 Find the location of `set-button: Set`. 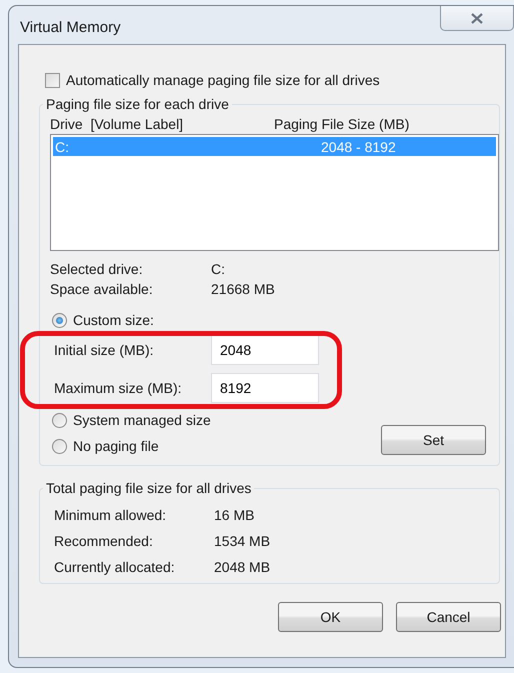

set-button: Set is located at coordinates (433, 440).